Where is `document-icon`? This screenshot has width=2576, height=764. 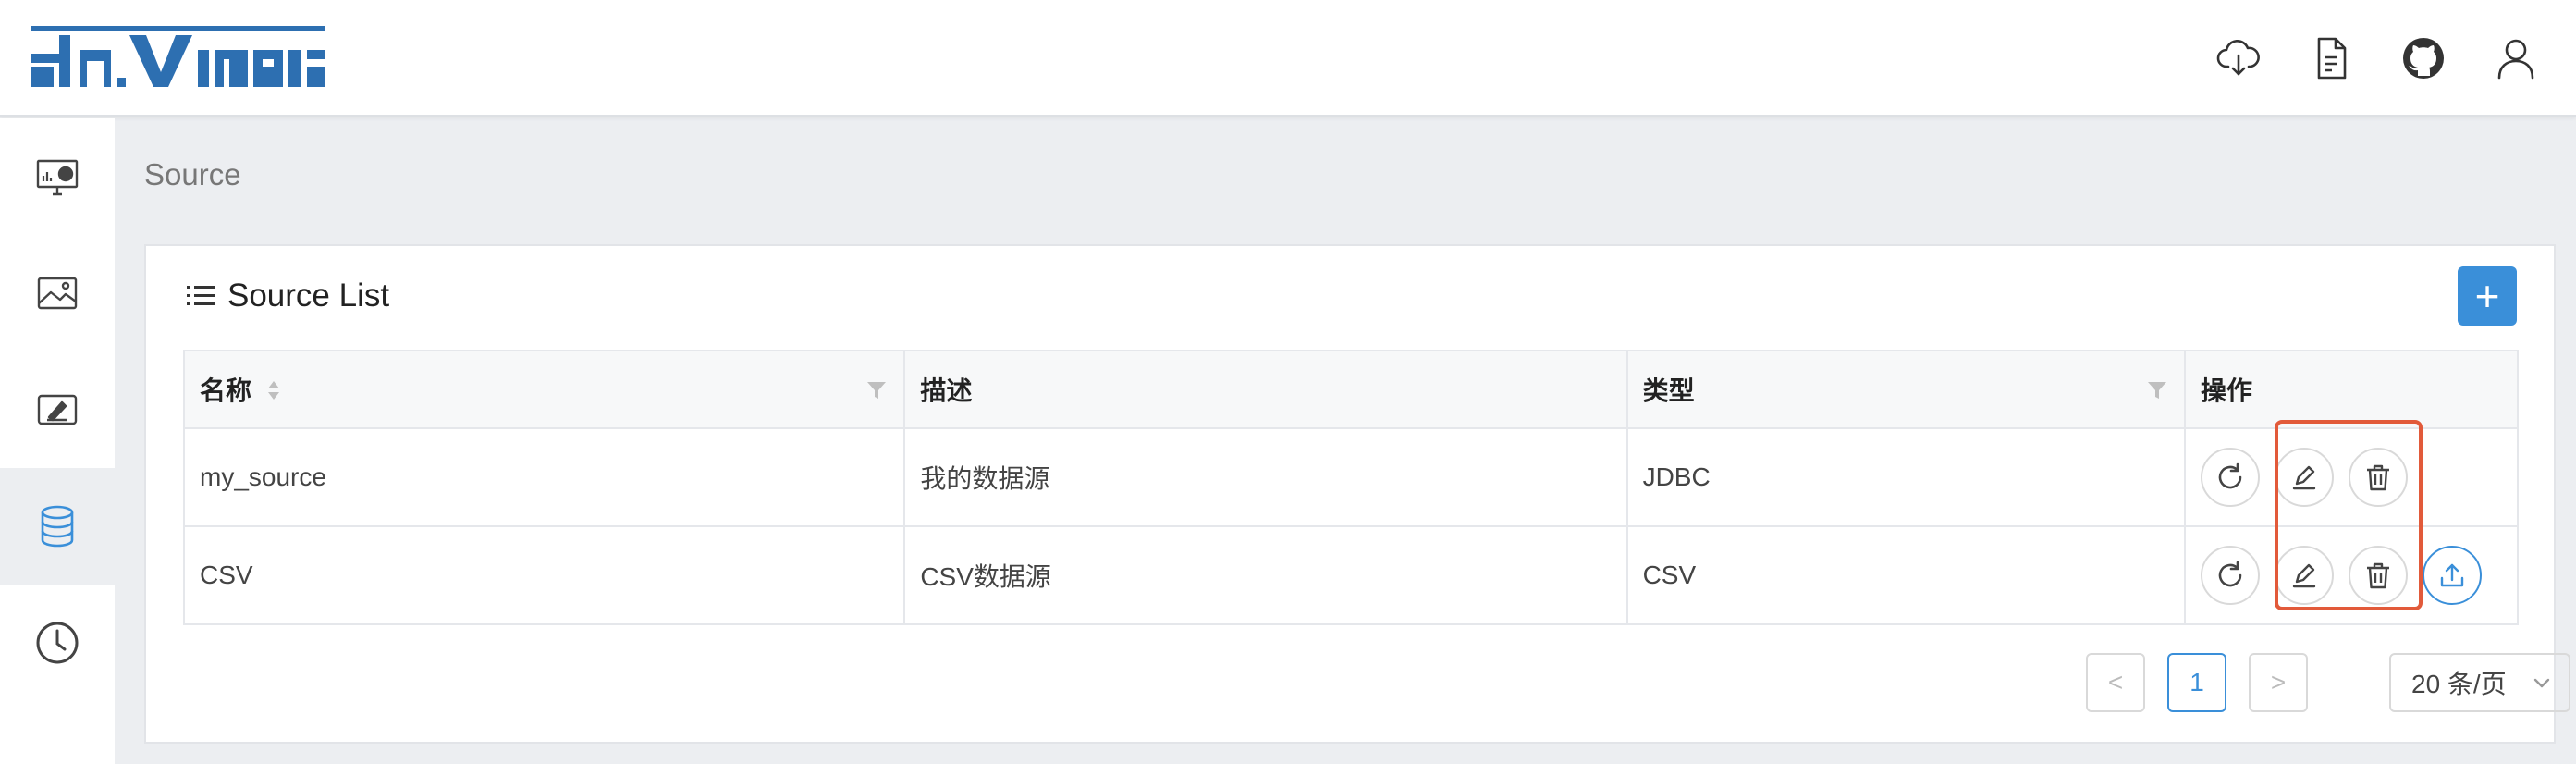 document-icon is located at coordinates (2331, 58).